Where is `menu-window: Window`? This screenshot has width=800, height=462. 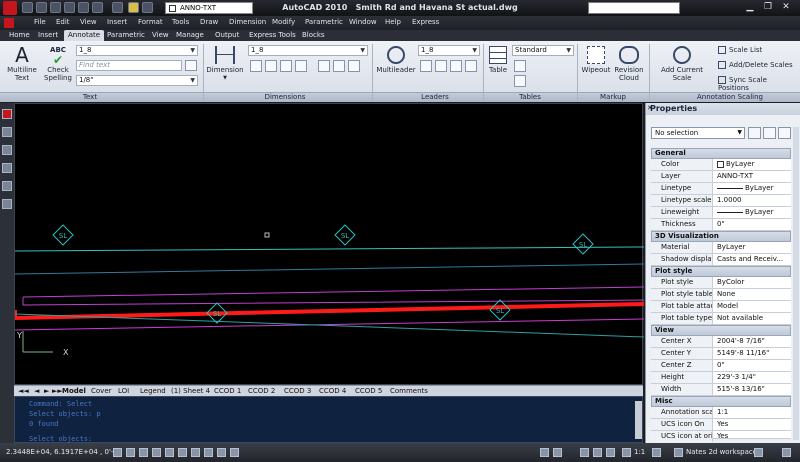
menu-window: Window is located at coordinates (363, 22).